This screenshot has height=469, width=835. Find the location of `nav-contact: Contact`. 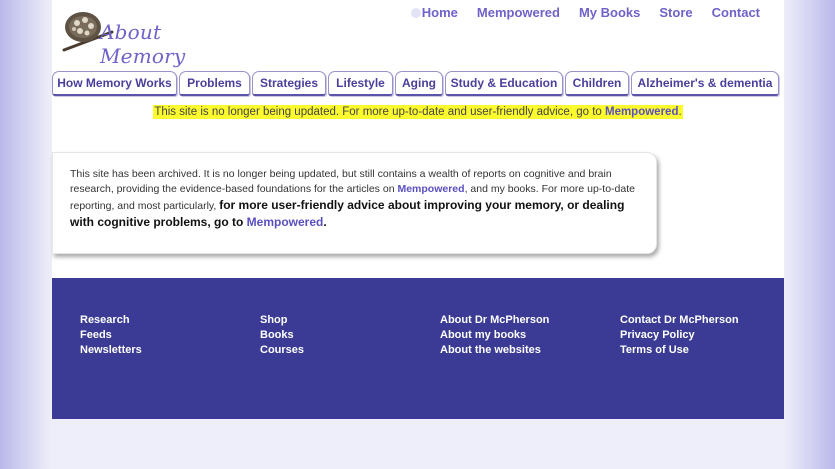

nav-contact: Contact is located at coordinates (736, 12).